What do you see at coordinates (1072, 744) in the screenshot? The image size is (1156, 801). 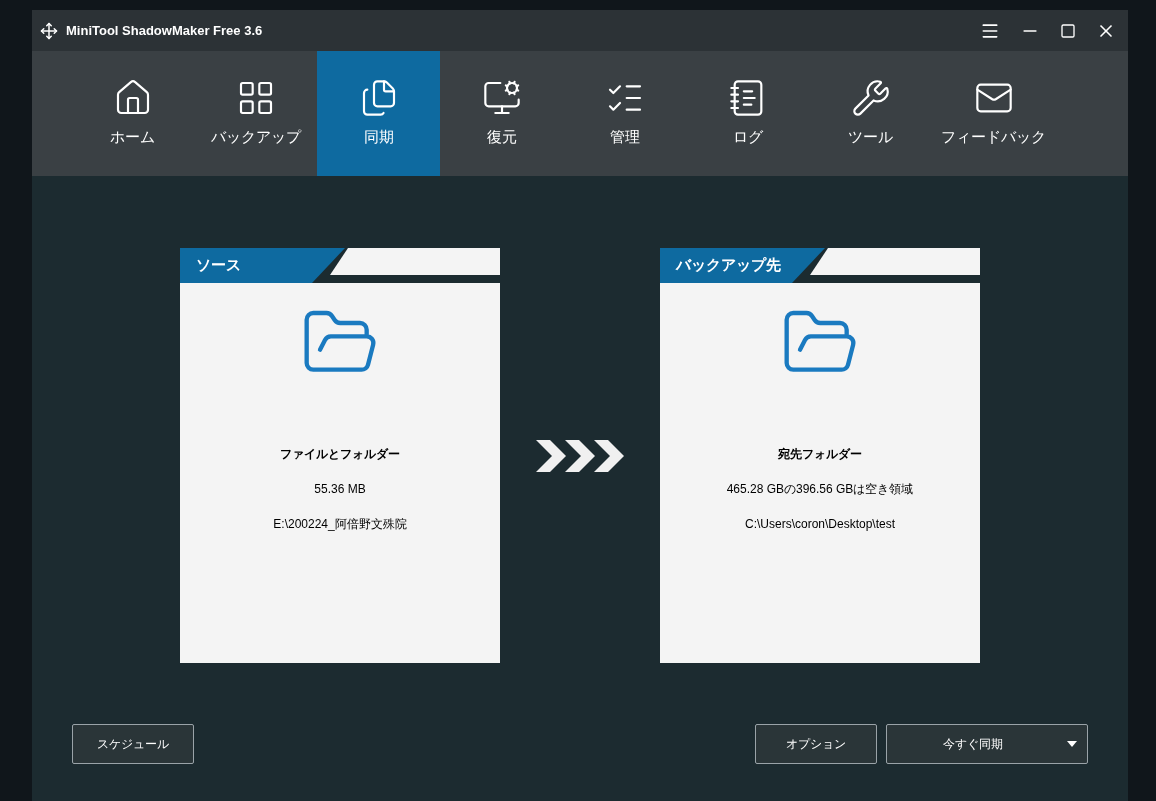 I see `caret-icon` at bounding box center [1072, 744].